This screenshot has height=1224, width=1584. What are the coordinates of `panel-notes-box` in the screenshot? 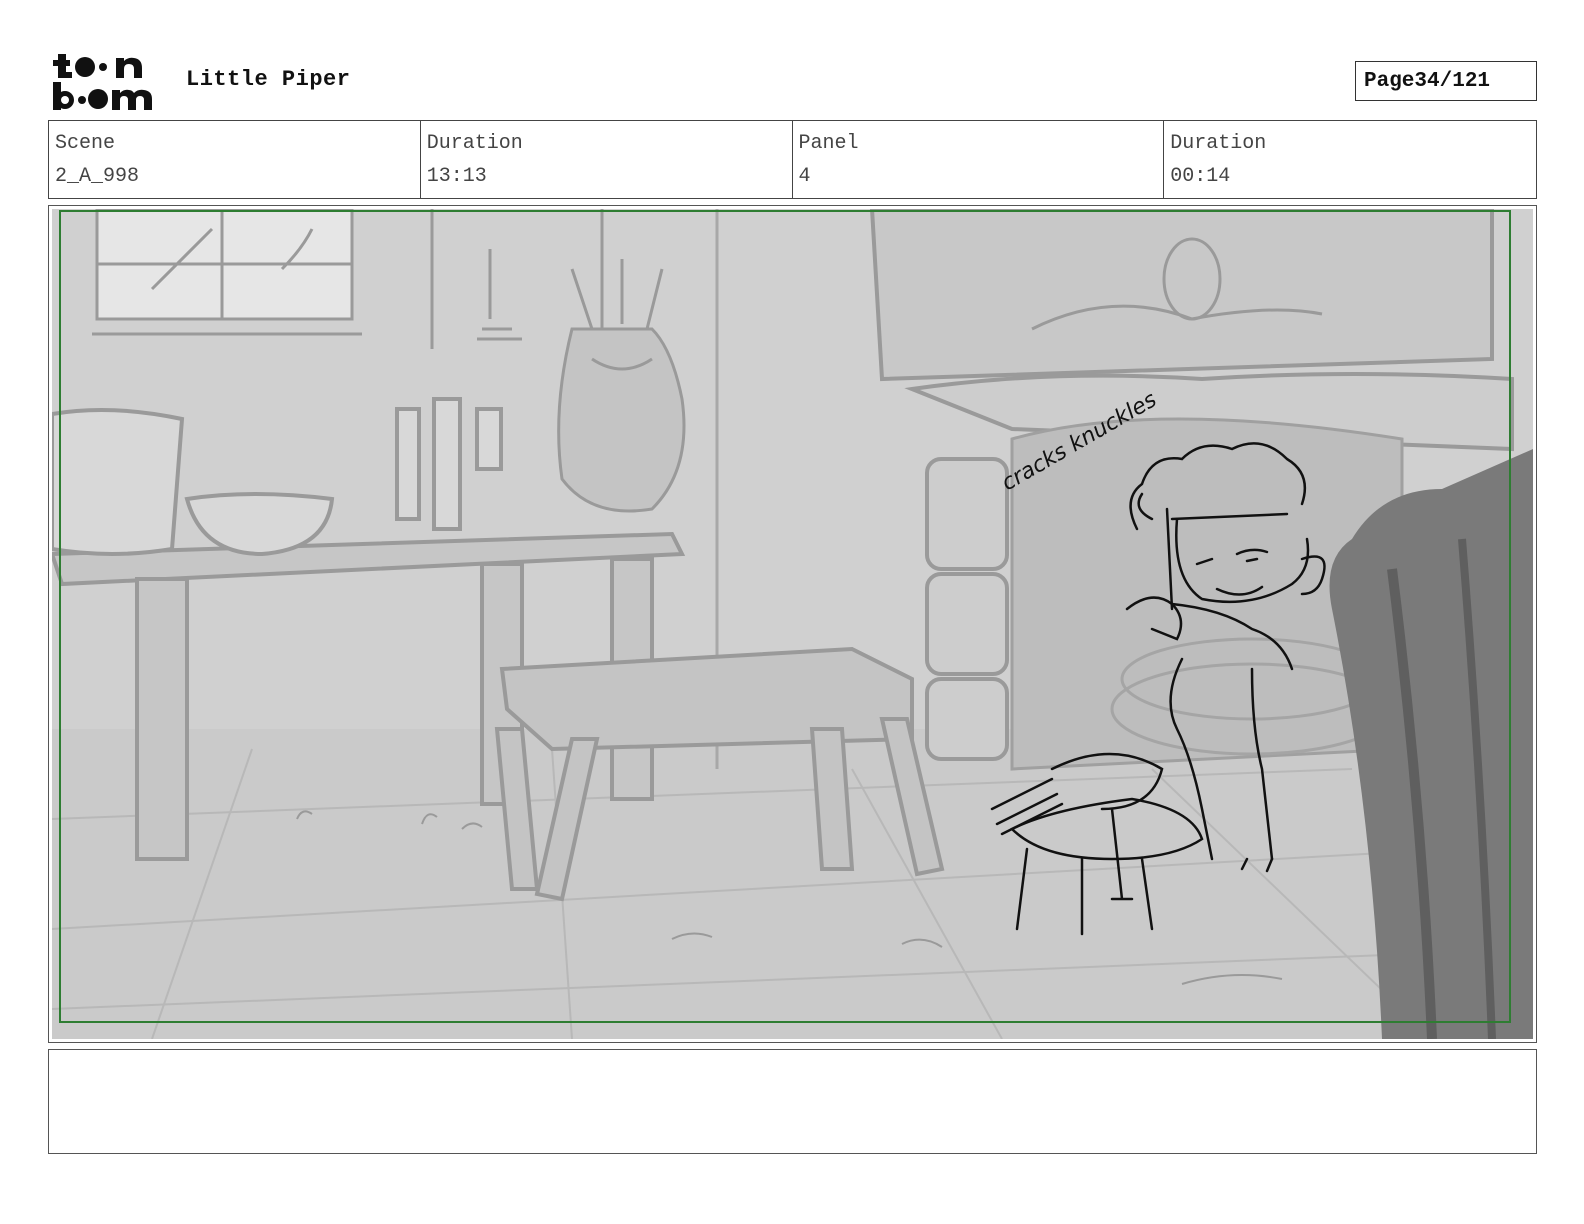 It's located at (792, 1101).